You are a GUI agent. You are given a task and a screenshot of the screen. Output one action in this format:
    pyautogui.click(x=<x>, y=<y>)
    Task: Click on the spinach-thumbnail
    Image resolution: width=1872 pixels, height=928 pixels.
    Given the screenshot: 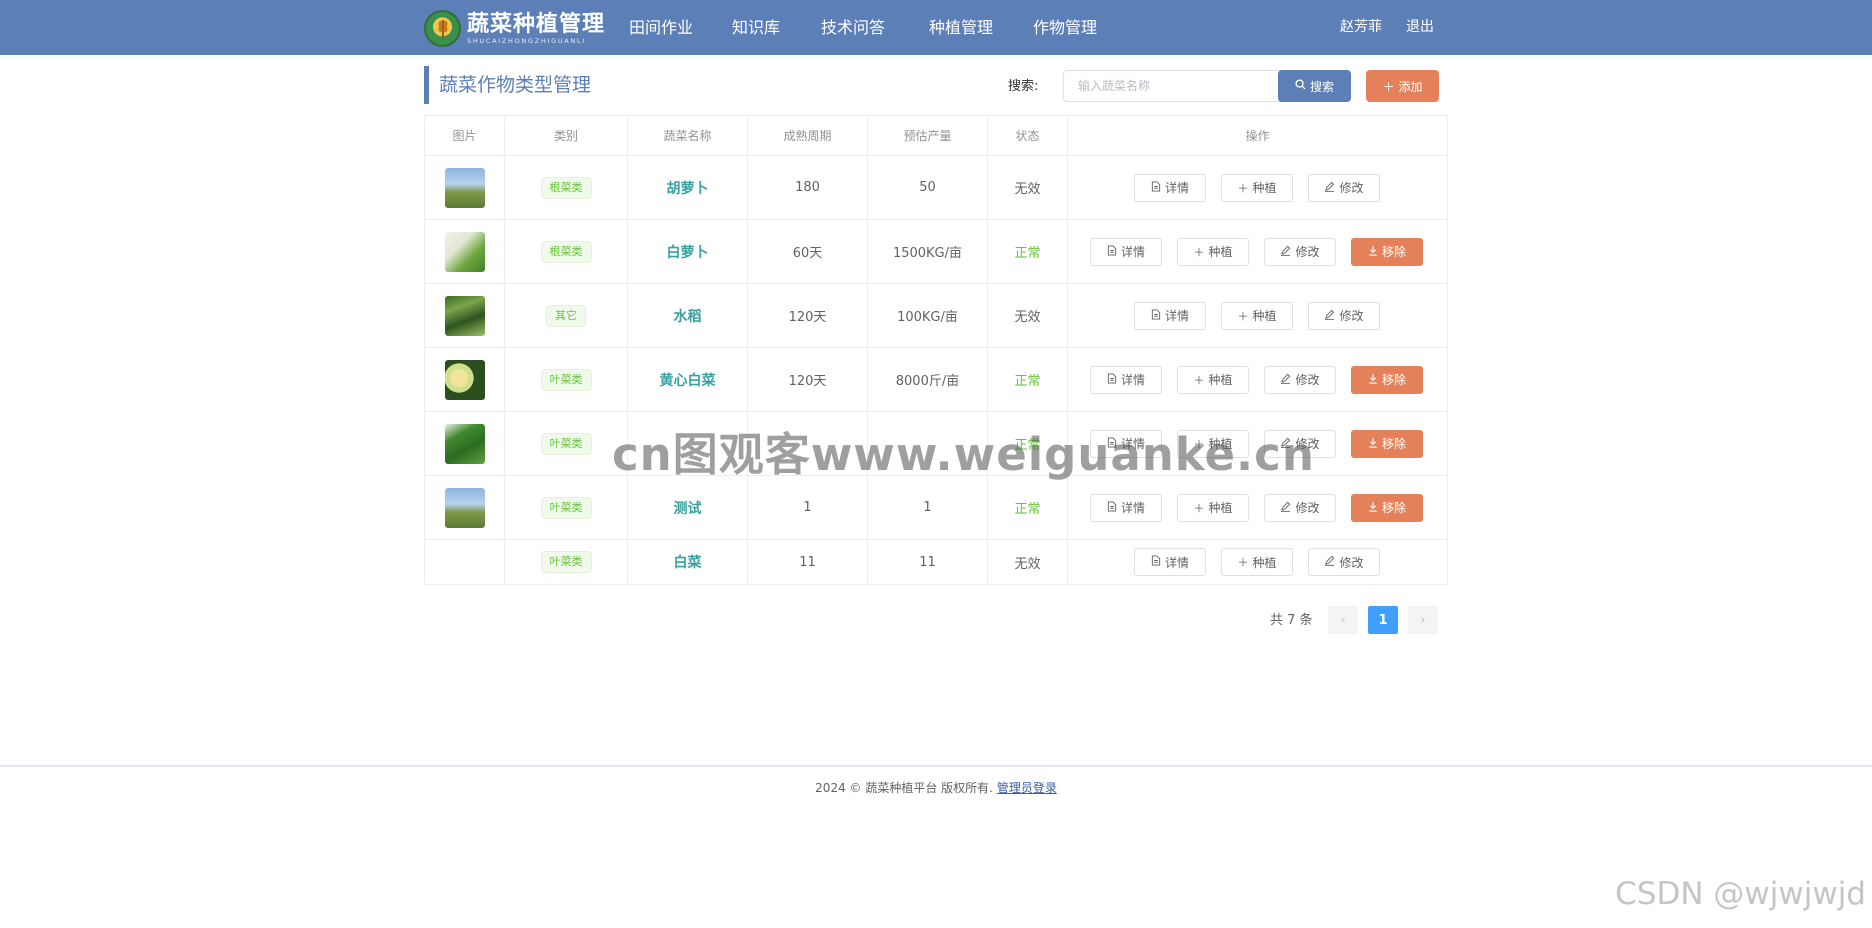 What is the action you would take?
    pyautogui.click(x=464, y=443)
    